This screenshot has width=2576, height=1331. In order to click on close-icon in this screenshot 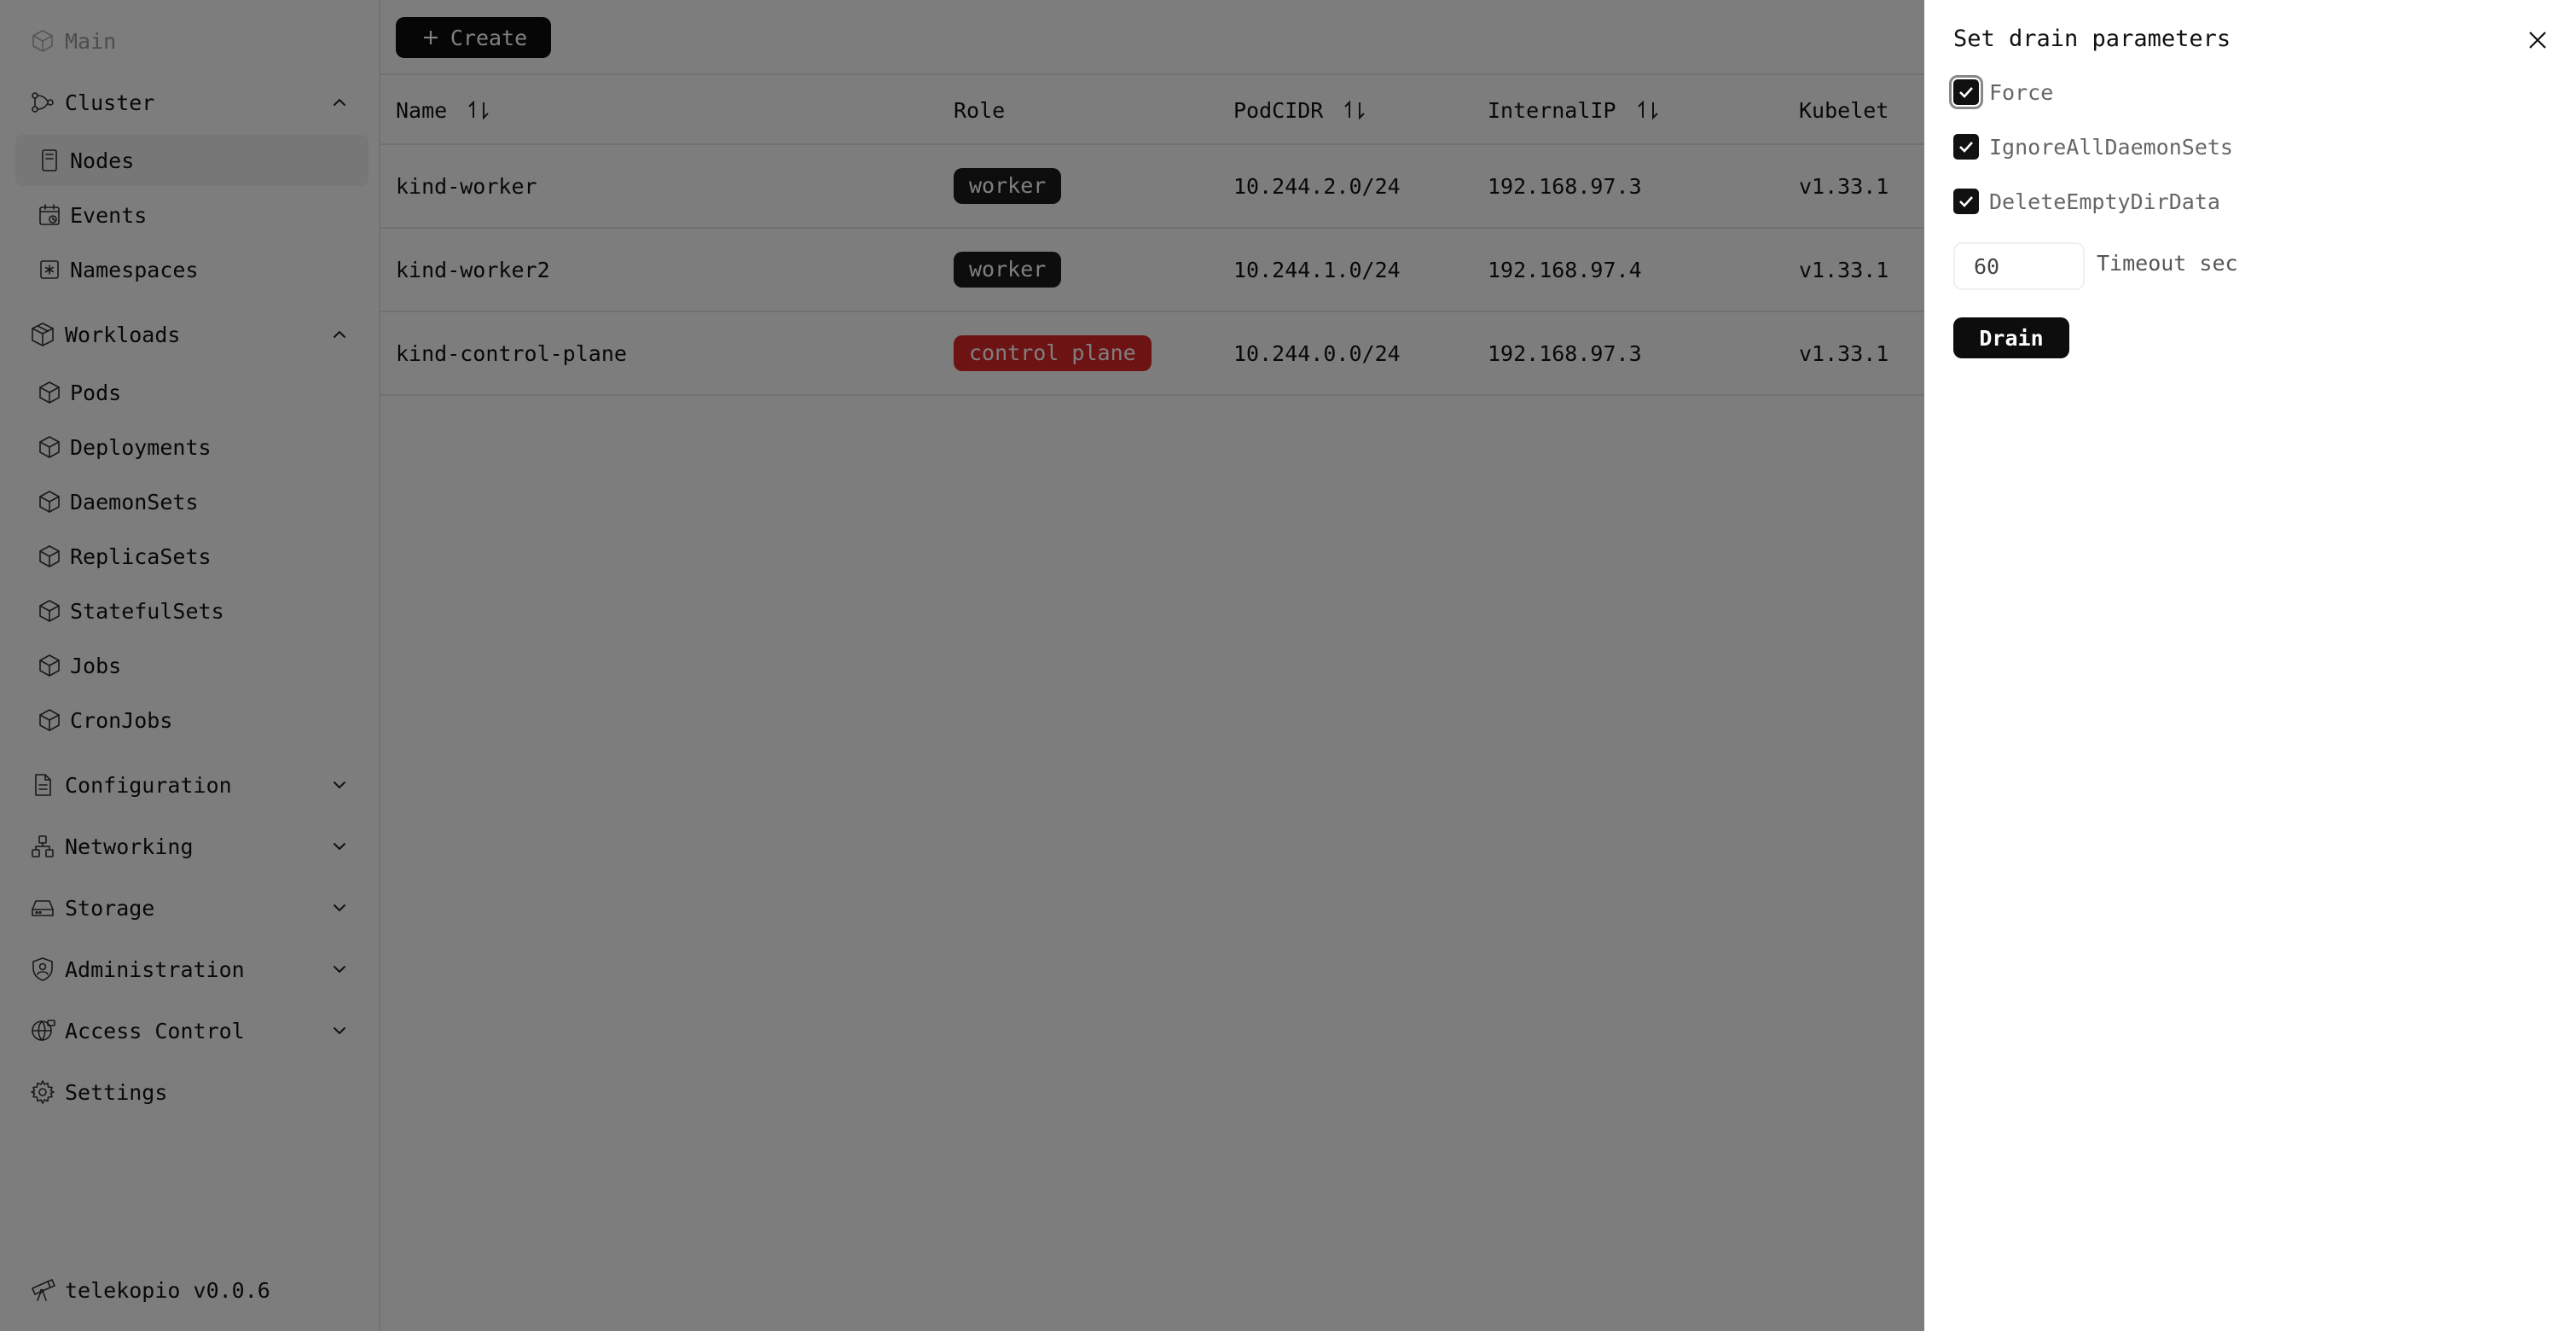, I will do `click(2537, 40)`.